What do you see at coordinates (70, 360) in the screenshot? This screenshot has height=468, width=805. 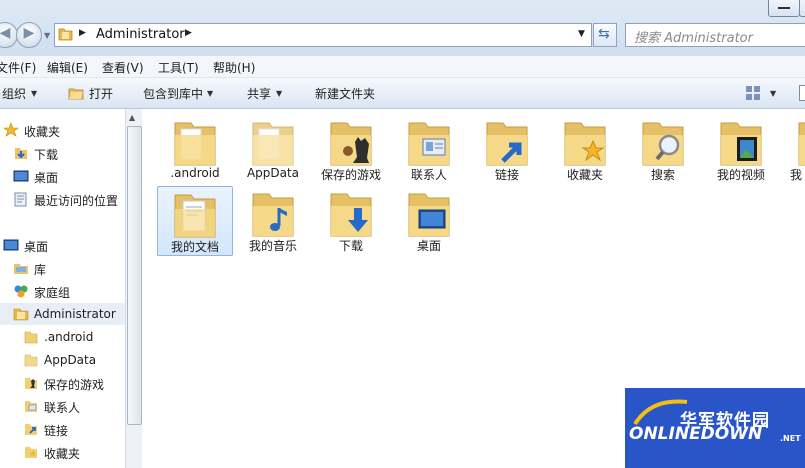 I see `nav-label: AppData` at bounding box center [70, 360].